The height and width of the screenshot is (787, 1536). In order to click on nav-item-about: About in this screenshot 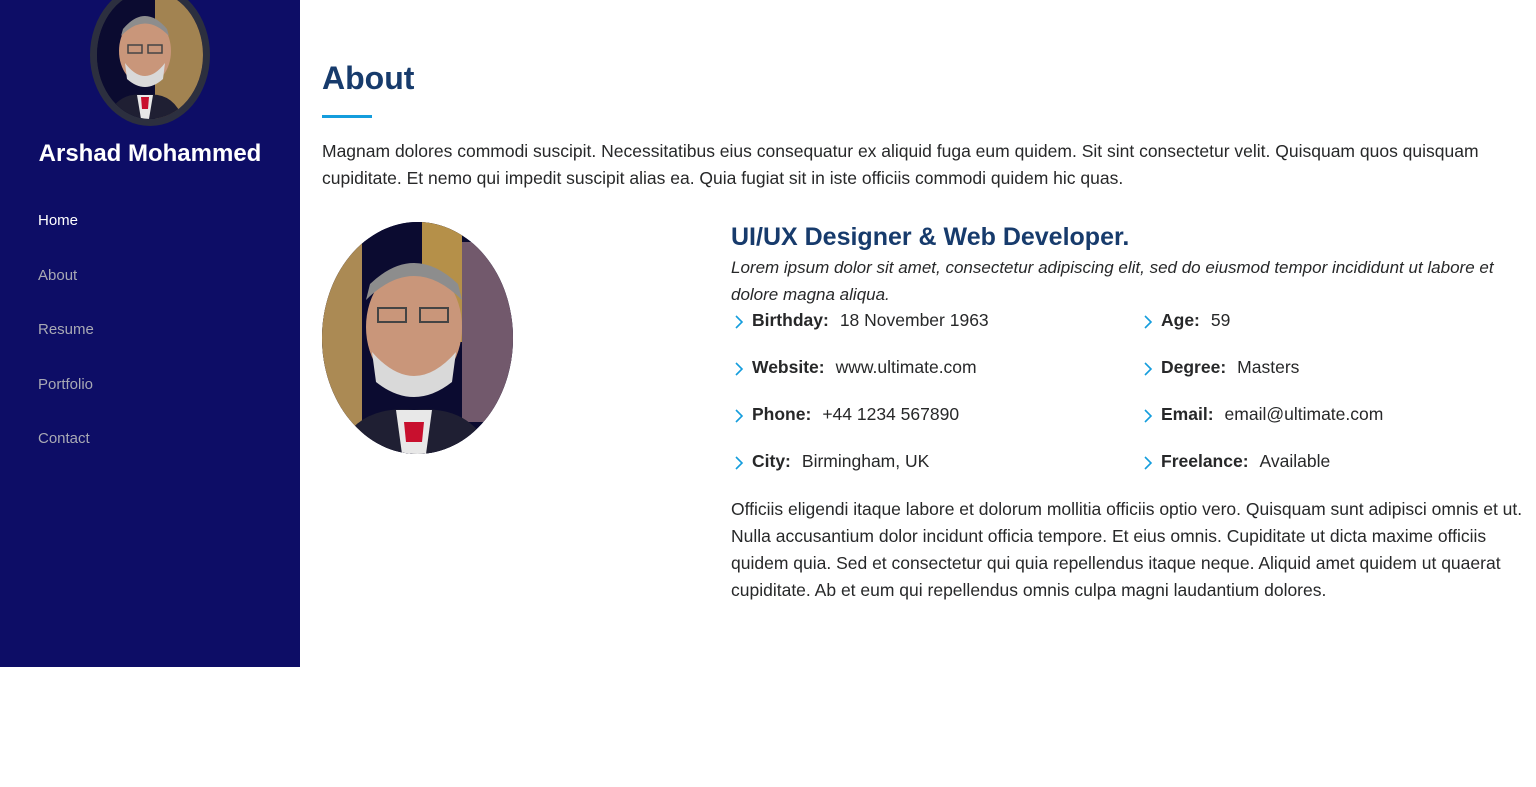, I will do `click(66, 294)`.